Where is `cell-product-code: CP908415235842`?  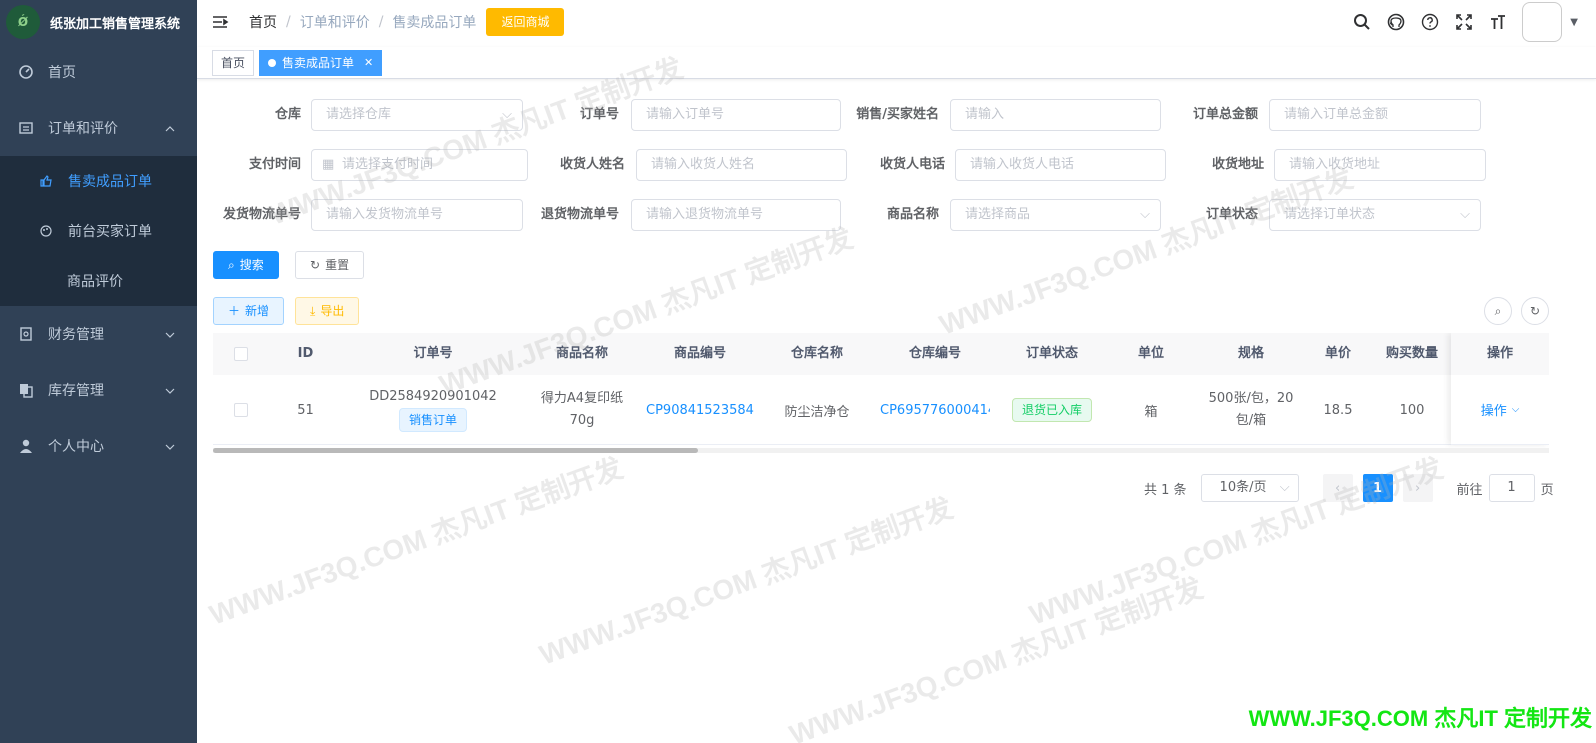 cell-product-code: CP908415235842 is located at coordinates (700, 410).